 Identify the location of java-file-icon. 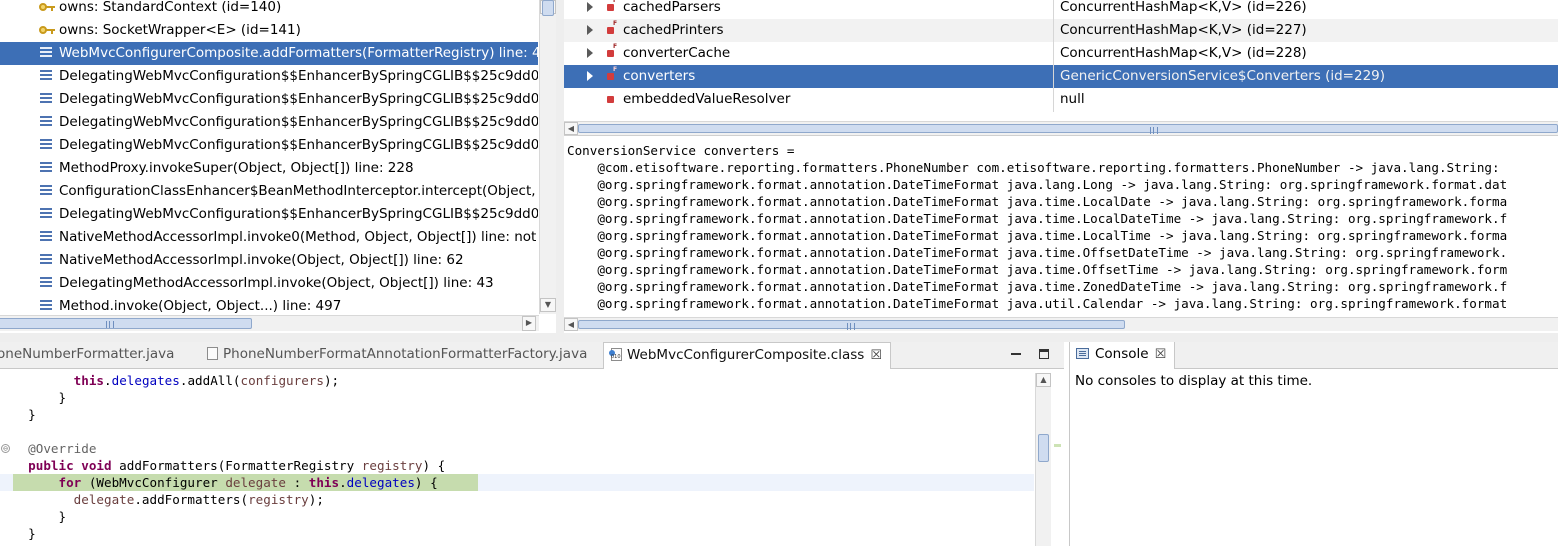
(212, 353).